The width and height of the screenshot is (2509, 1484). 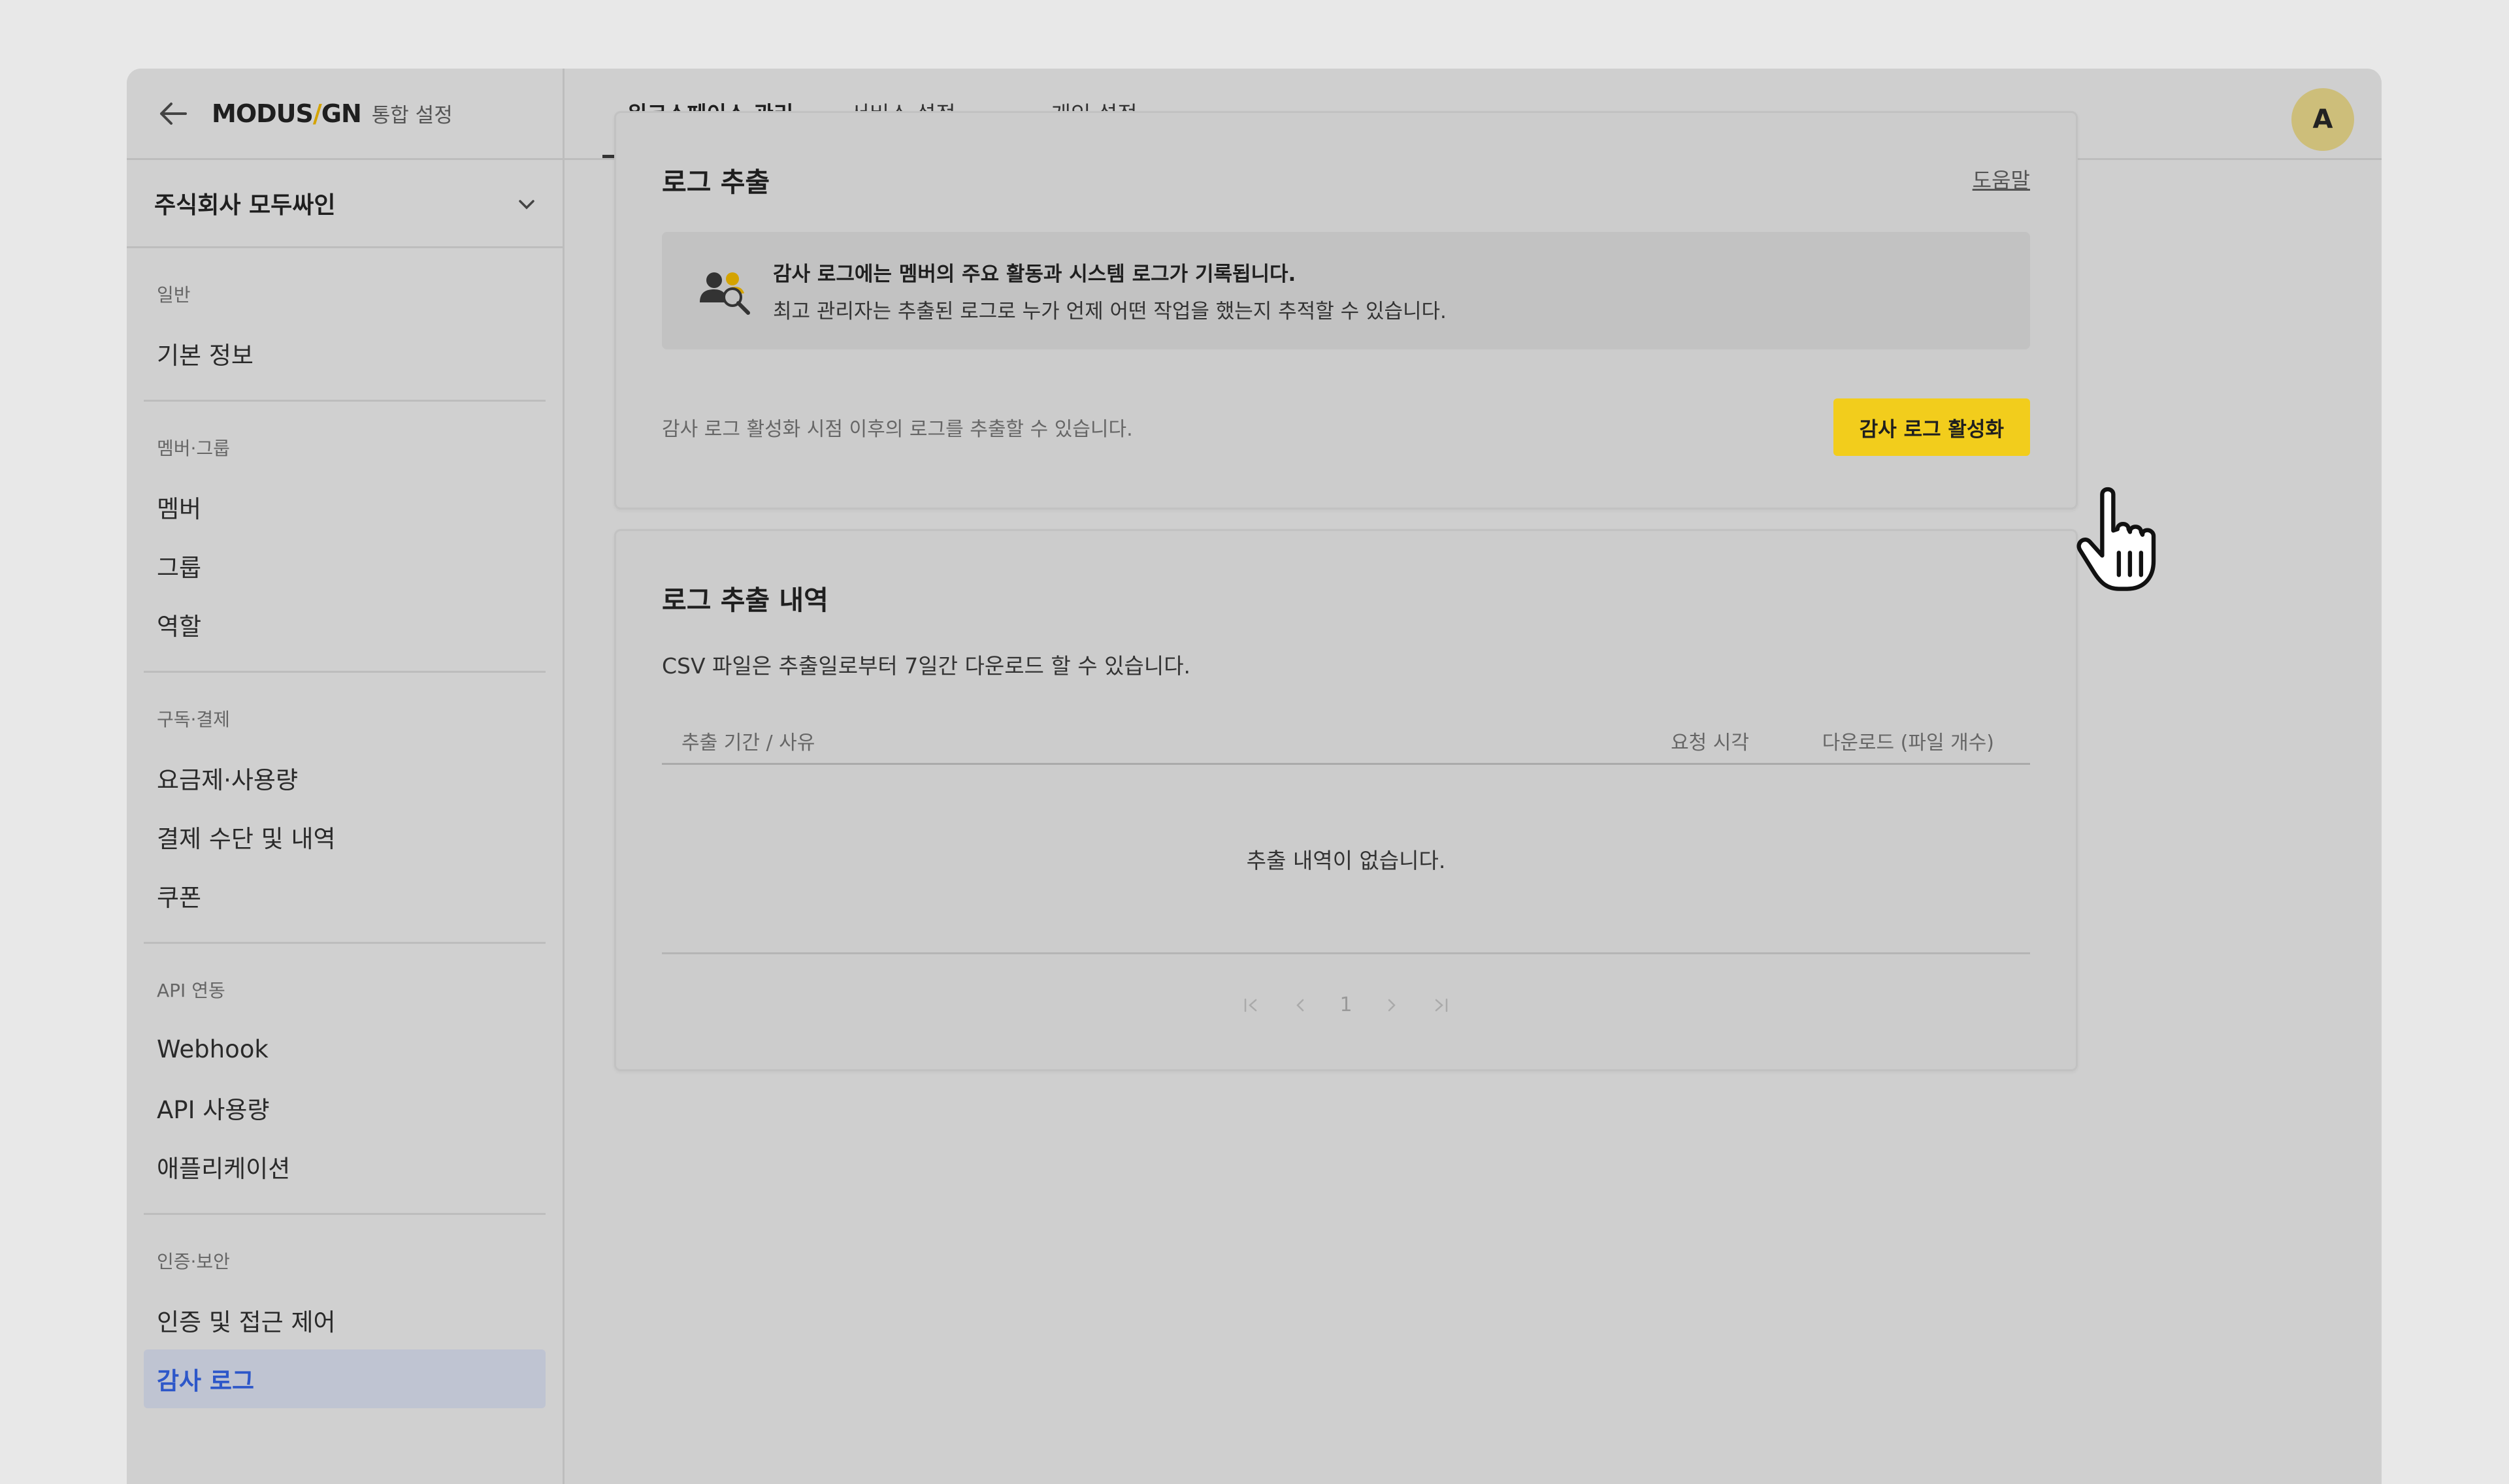 I want to click on log-history-title: 로그 추출 내역, so click(x=745, y=600).